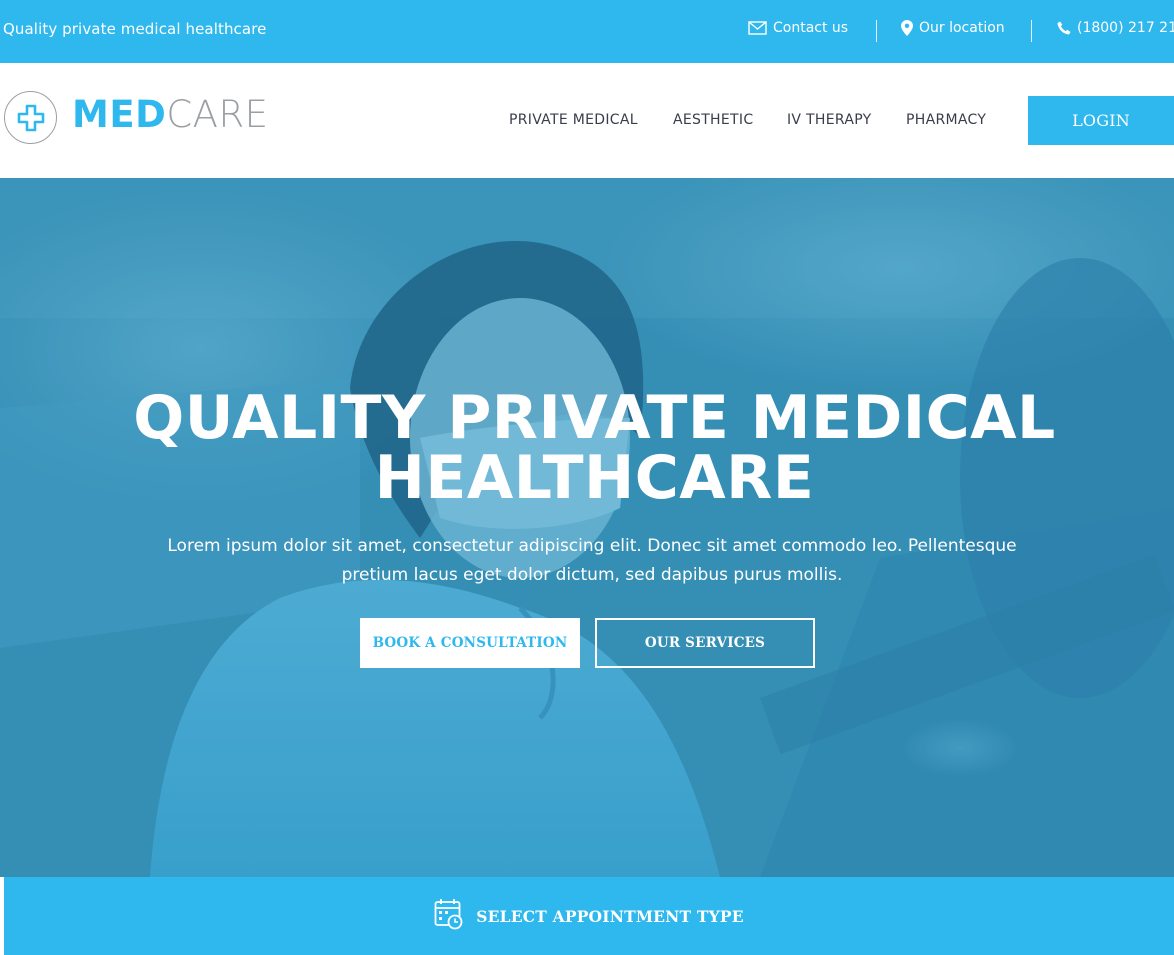  What do you see at coordinates (135, 29) in the screenshot?
I see `top-bar-tagline: Quality private medical healthcare` at bounding box center [135, 29].